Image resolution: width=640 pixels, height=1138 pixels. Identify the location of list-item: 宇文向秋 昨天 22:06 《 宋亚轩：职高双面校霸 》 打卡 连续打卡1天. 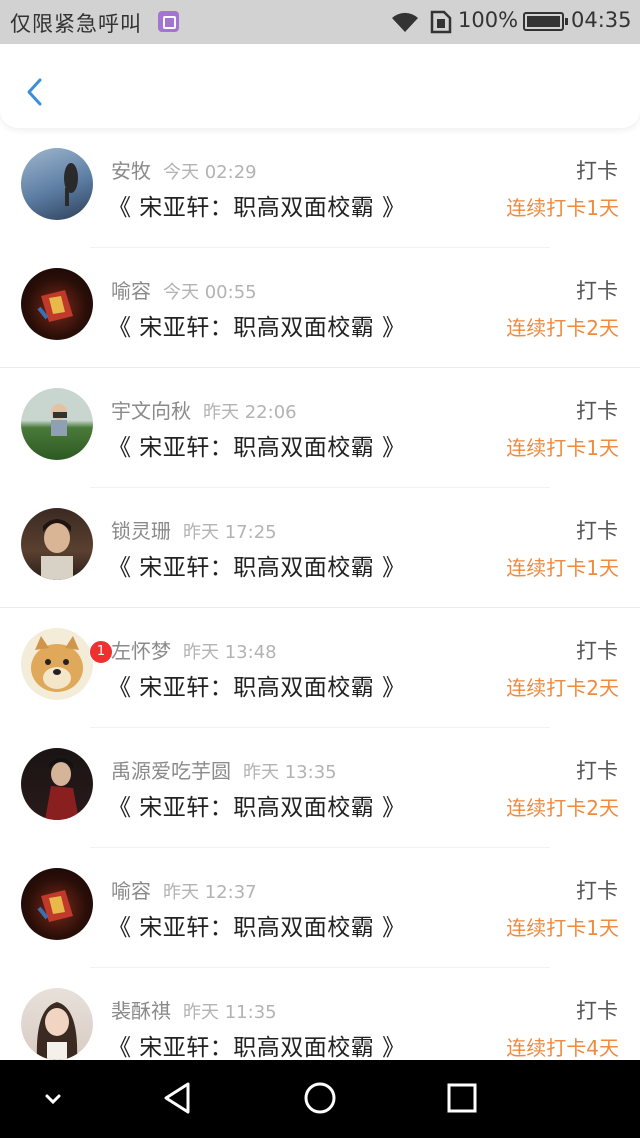
(320, 428).